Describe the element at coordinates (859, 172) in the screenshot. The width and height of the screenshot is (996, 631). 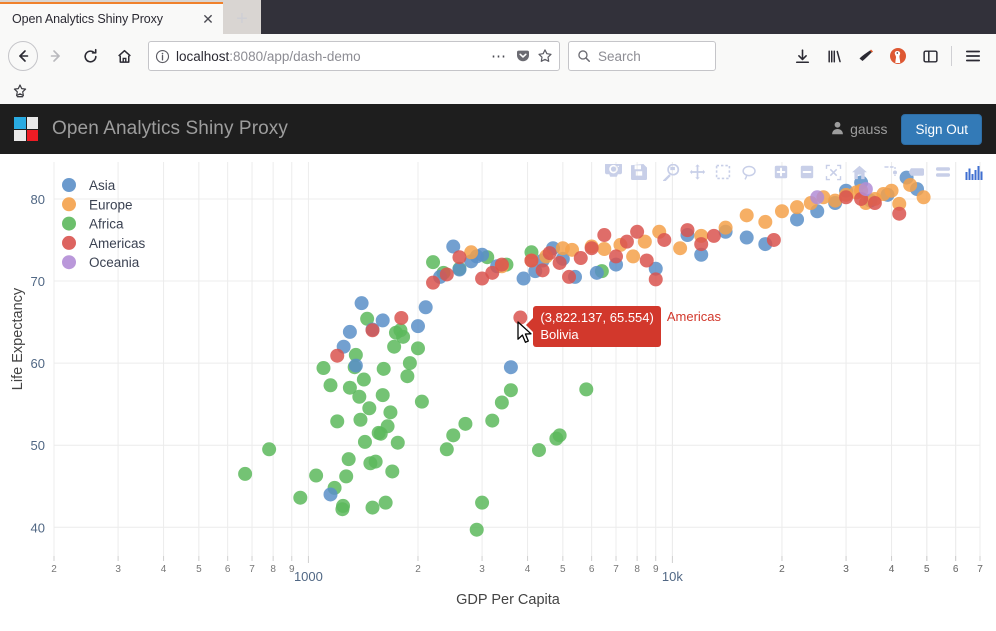
I see `reset-axes-button` at that location.